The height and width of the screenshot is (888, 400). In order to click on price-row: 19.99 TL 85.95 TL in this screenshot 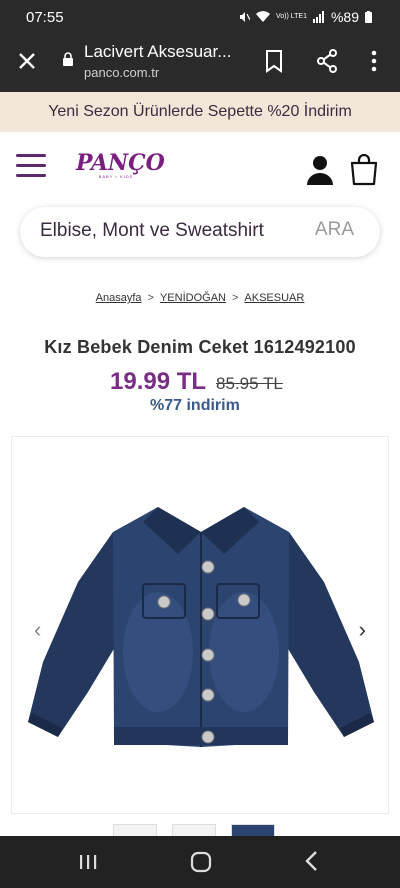, I will do `click(196, 382)`.